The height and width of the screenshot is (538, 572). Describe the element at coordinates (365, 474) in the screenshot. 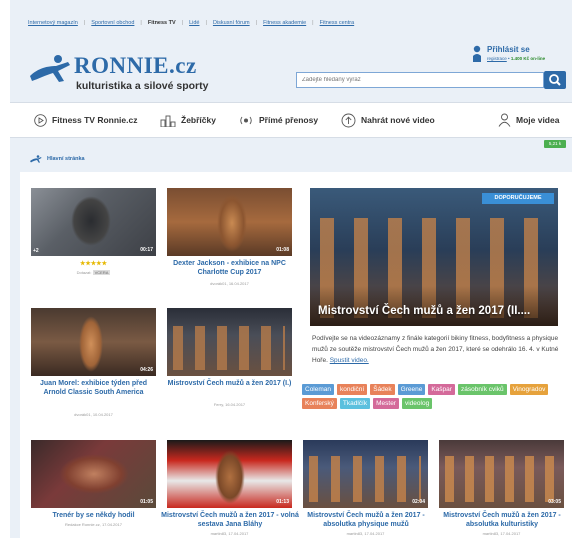

I see `video-thumbnail: 02:04` at that location.